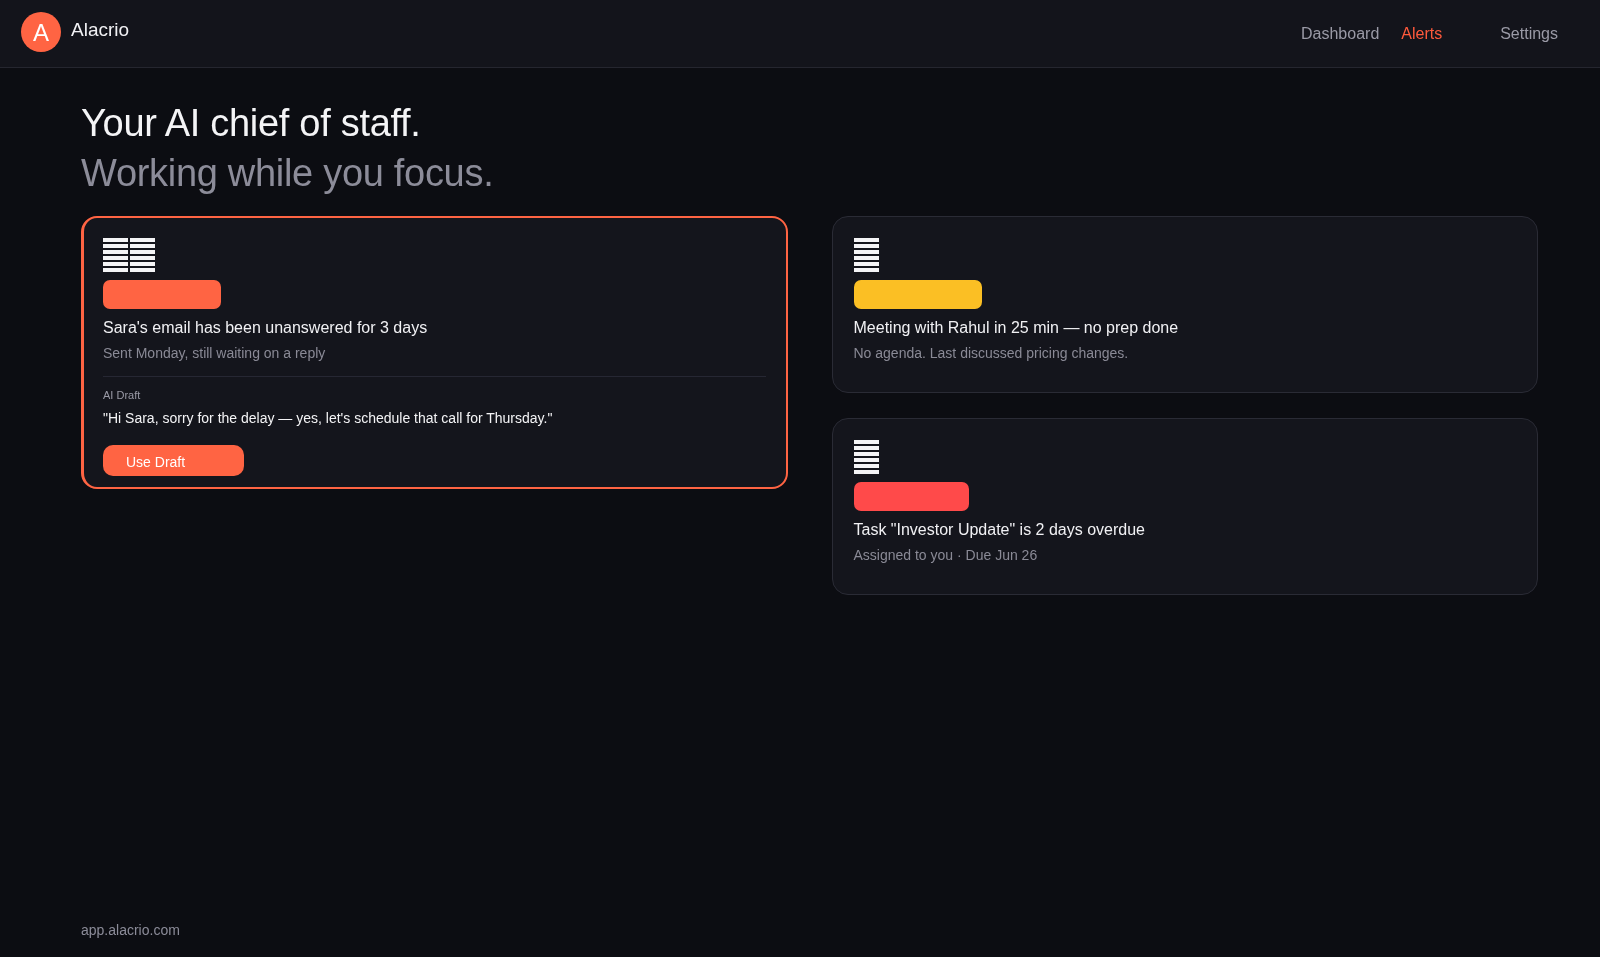 The width and height of the screenshot is (1600, 957). What do you see at coordinates (434, 352) in the screenshot?
I see `alert-card: Sara's email has been unanswered for 3 days Sent Monday, still waiting on a reply AI Draft "Hi Sara, sorry for the delay — yes, let's schedule that call for Thursday." Use Draft` at bounding box center [434, 352].